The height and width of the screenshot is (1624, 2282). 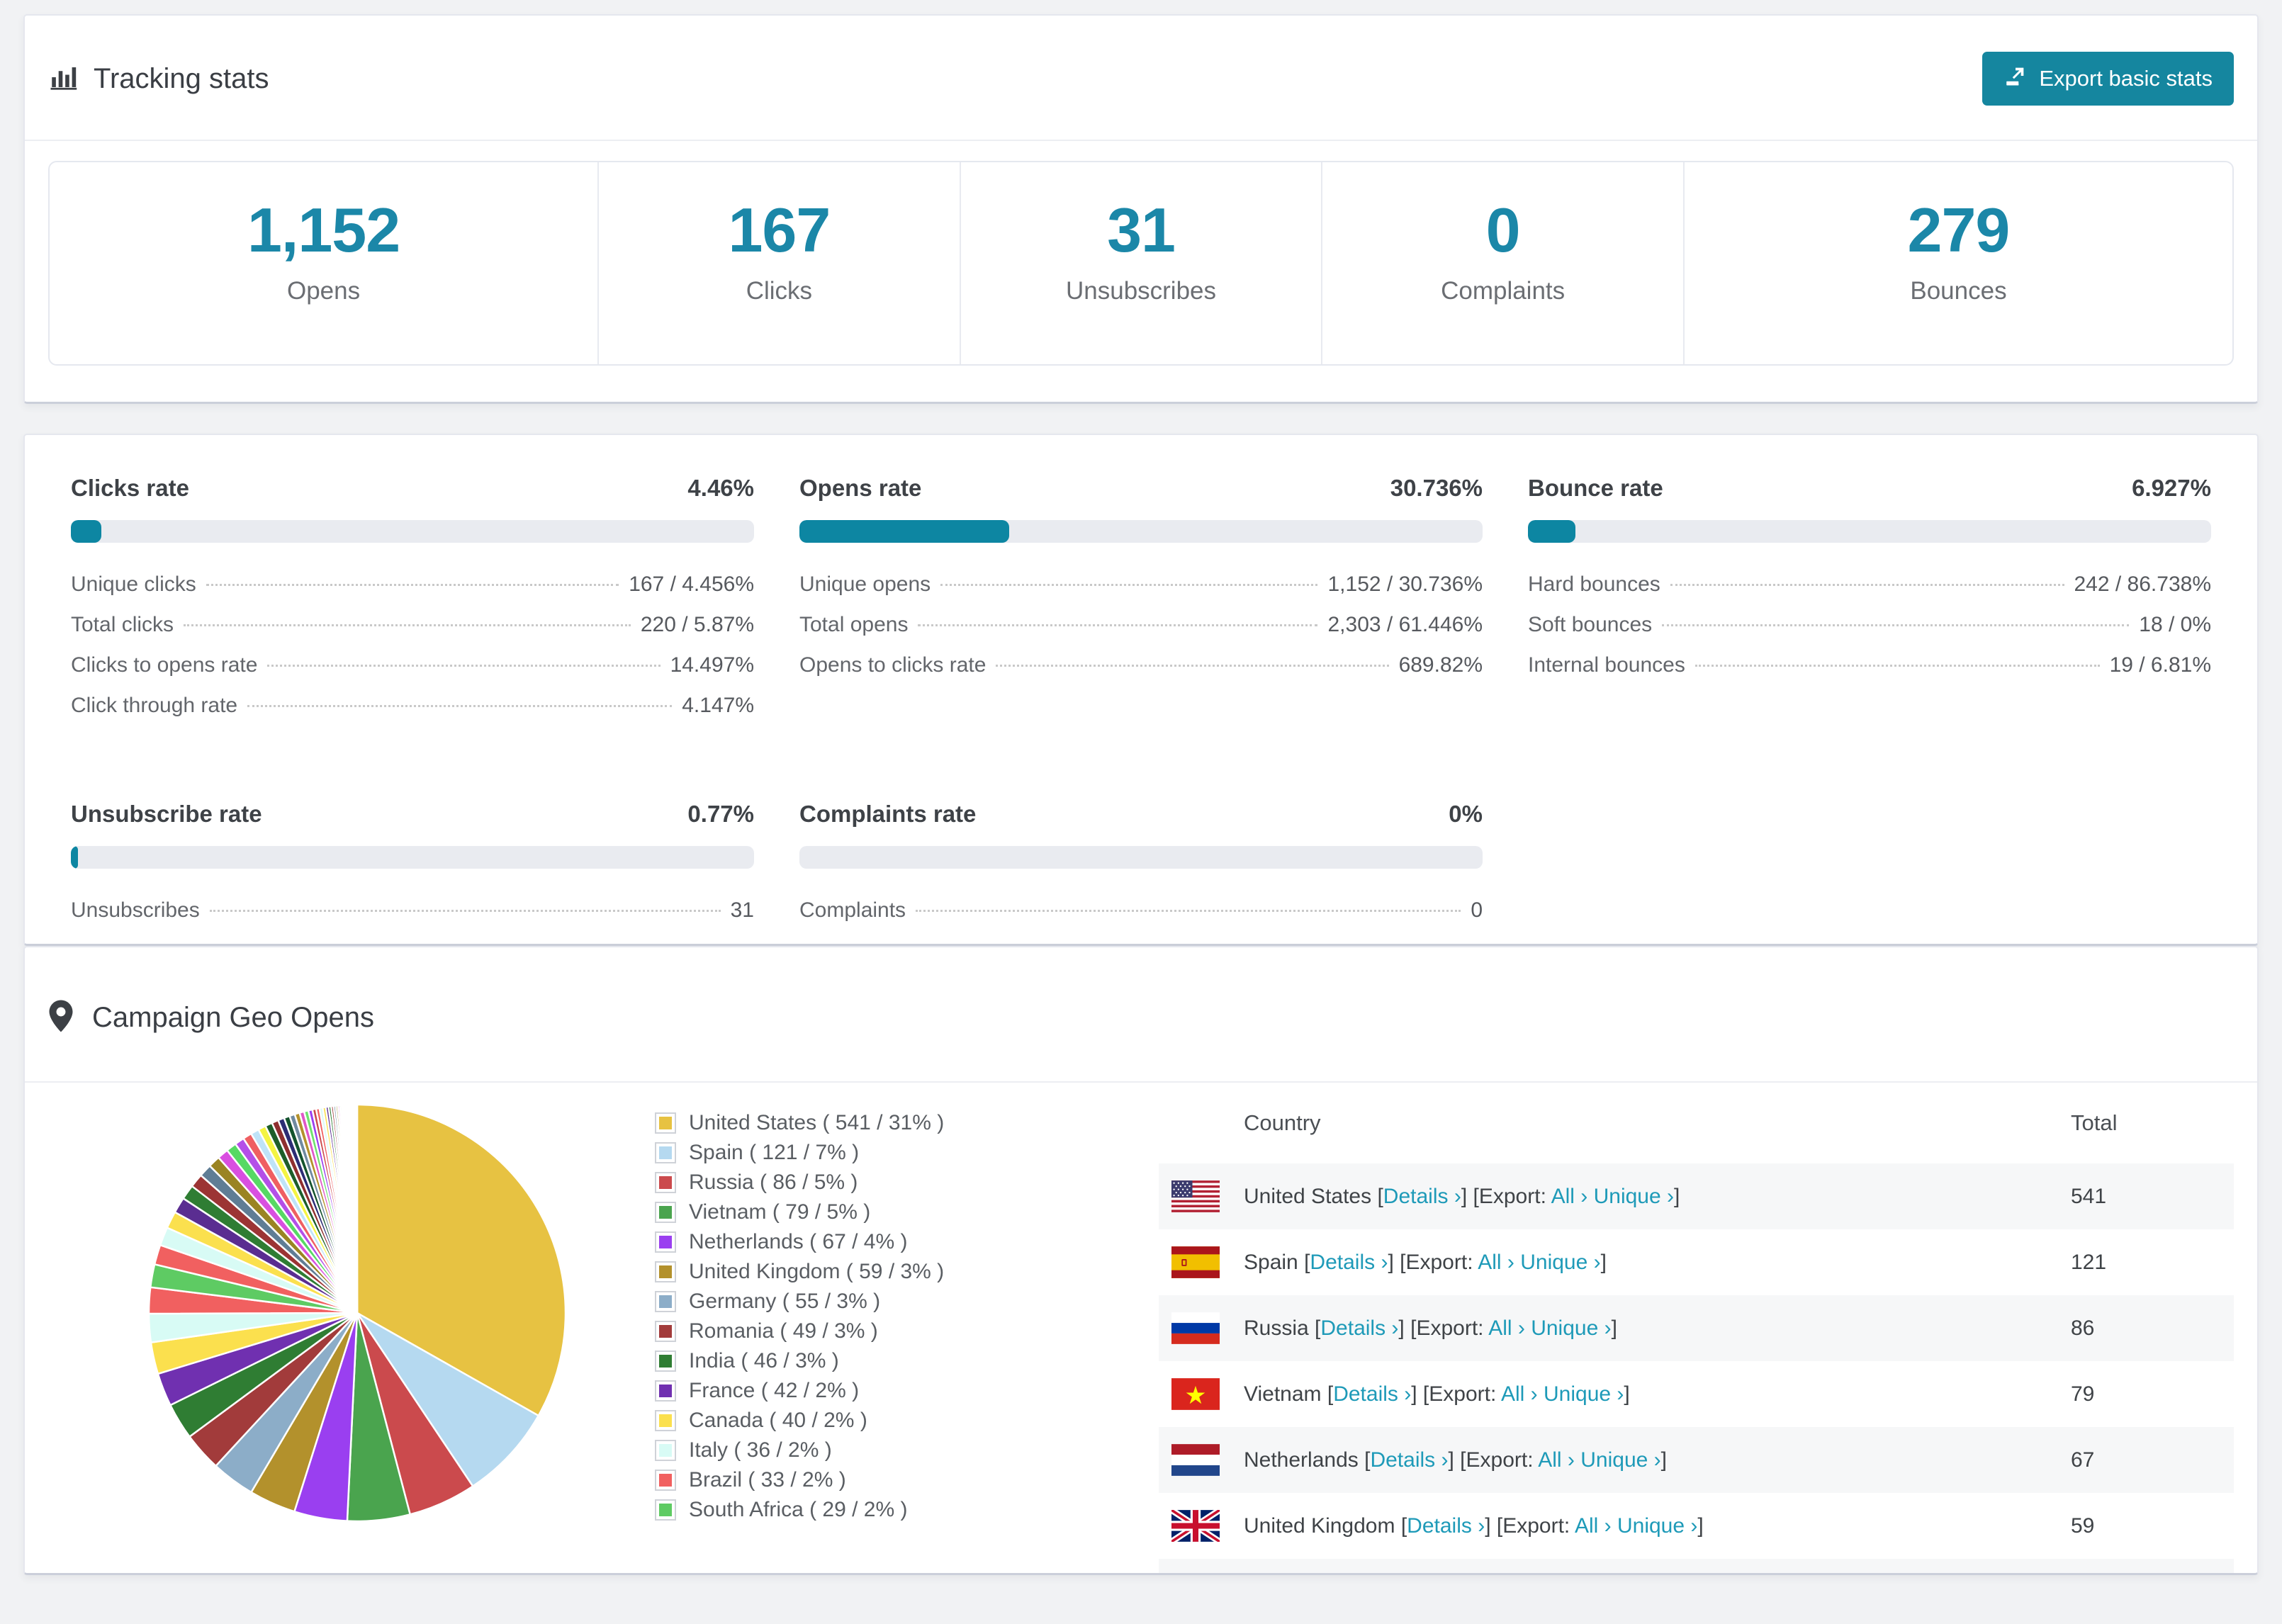 What do you see at coordinates (412, 674) in the screenshot?
I see `metric-row: Clicks to opens rate 14.497%` at bounding box center [412, 674].